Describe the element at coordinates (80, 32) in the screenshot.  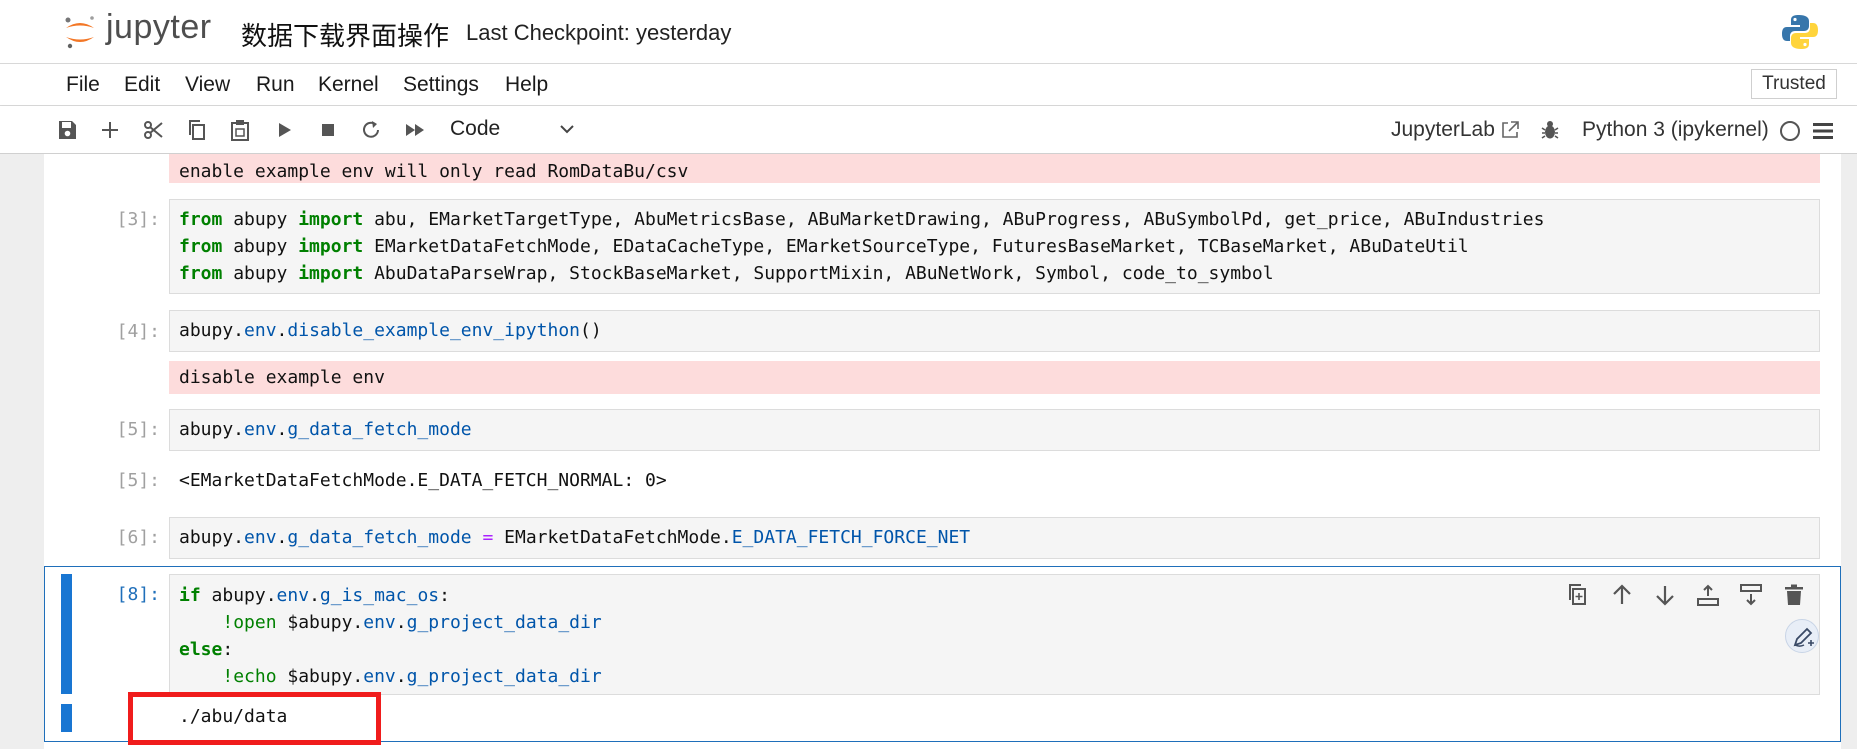
I see `jupyter-logo-icon` at that location.